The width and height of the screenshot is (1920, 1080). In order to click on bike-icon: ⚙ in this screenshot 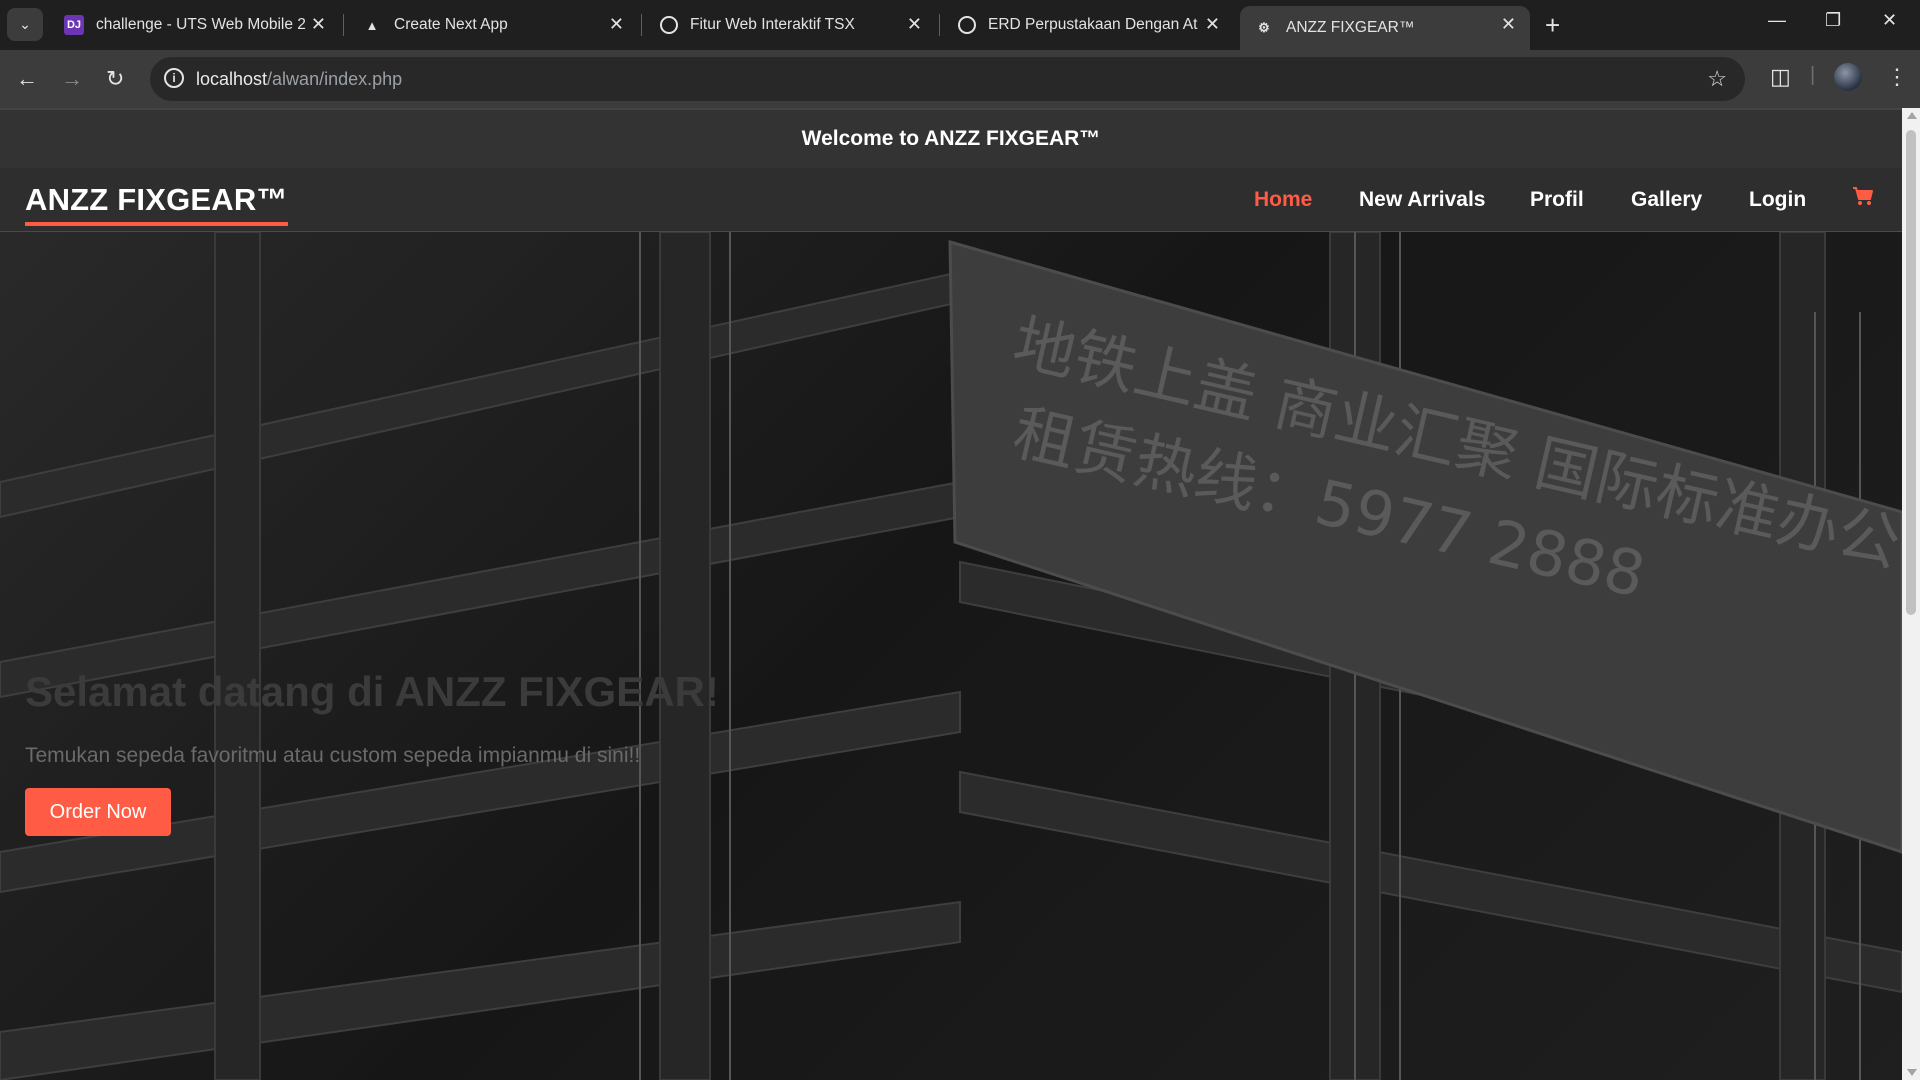, I will do `click(1264, 27)`.